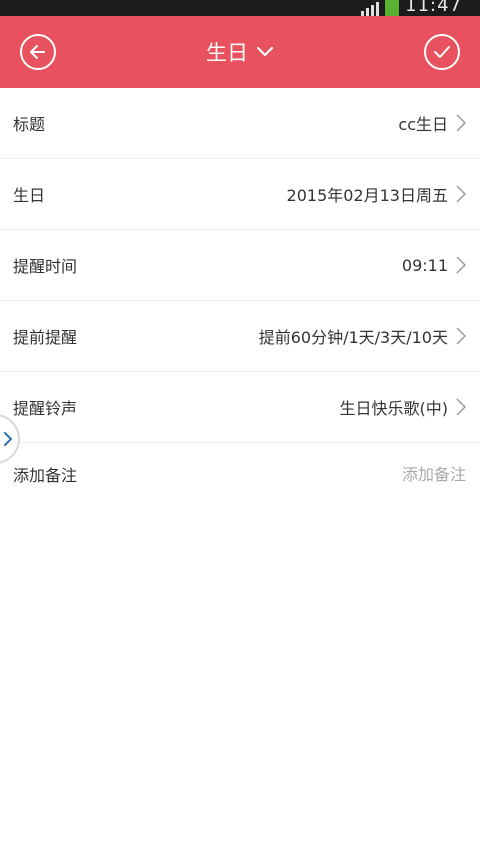 The height and width of the screenshot is (852, 480). What do you see at coordinates (240, 336) in the screenshot?
I see `form-row-advance-remind: 提前提醒 提前60分钟/1天/3天/10天` at bounding box center [240, 336].